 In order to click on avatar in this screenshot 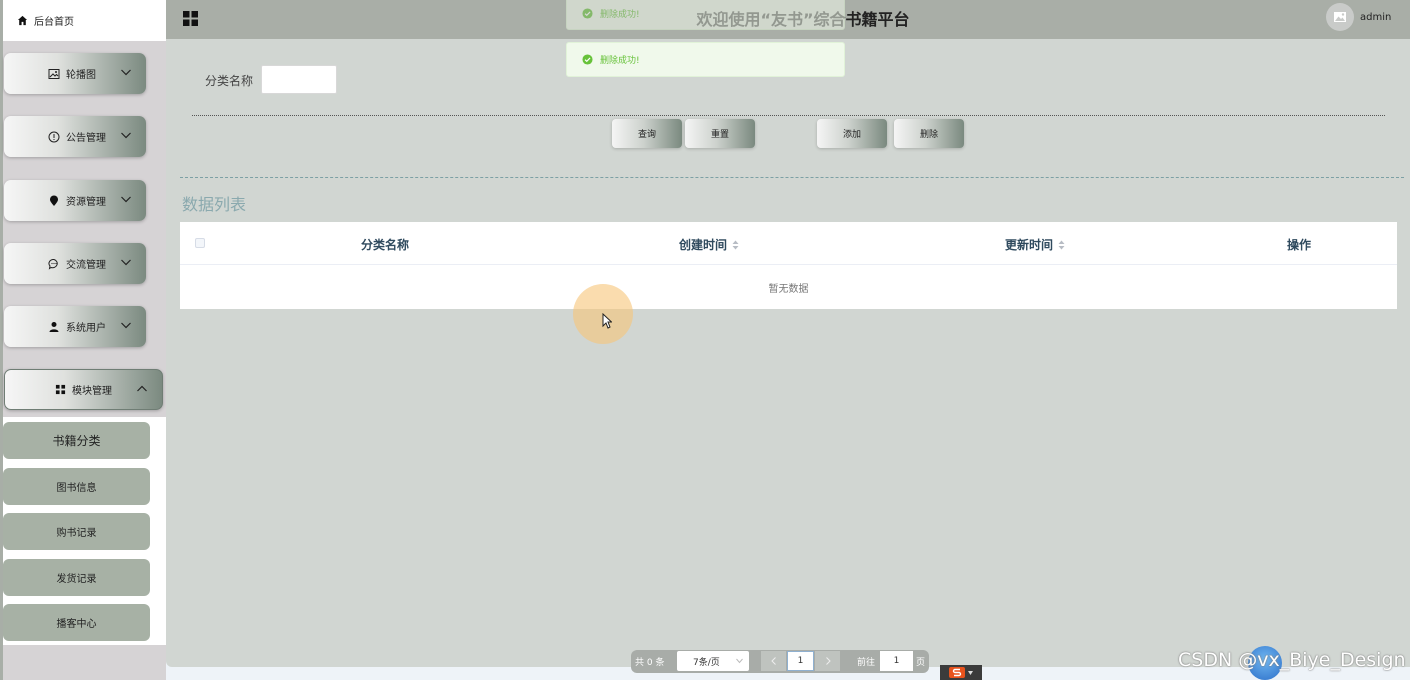, I will do `click(1340, 17)`.